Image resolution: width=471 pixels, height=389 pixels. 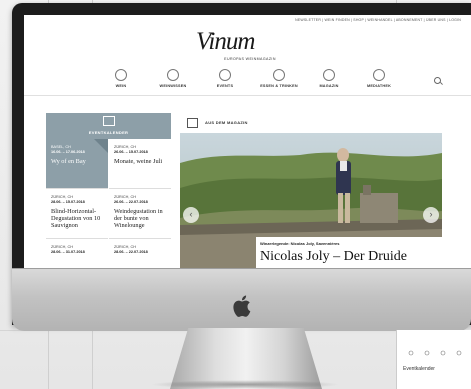 What do you see at coordinates (101, 146) in the screenshot?
I see `corner-marker` at bounding box center [101, 146].